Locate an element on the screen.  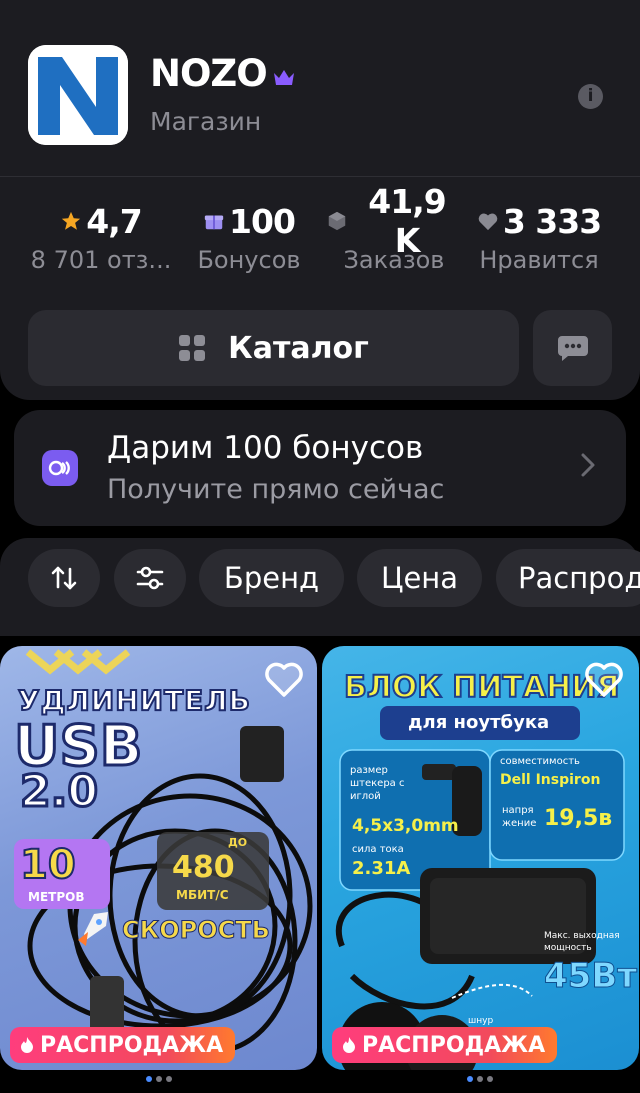
sliders-icon is located at coordinates (150, 578).